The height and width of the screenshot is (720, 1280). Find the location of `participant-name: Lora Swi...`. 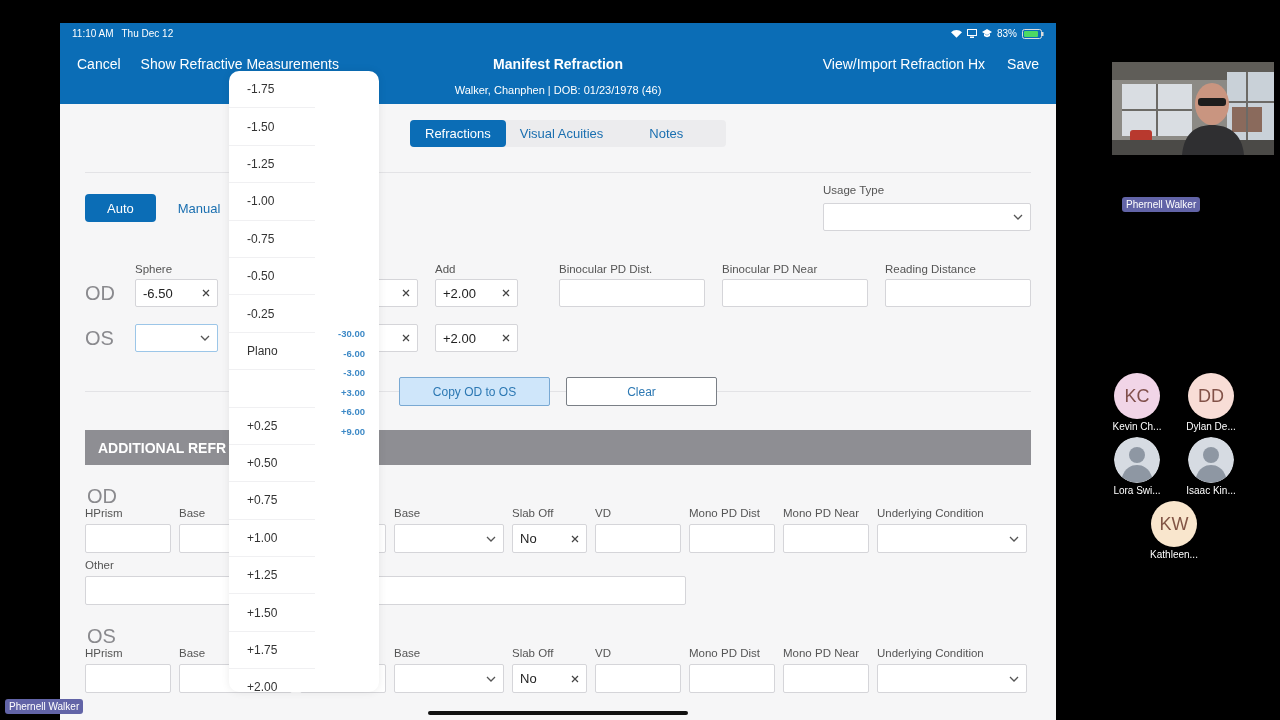

participant-name: Lora Swi... is located at coordinates (1137, 490).